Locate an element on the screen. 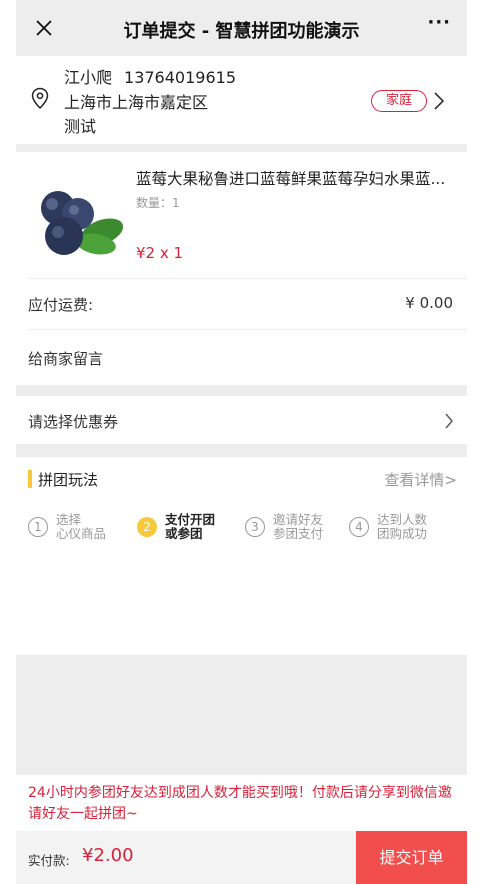 The image size is (483, 884). group-detail-link: 查看详情> is located at coordinates (420, 479).